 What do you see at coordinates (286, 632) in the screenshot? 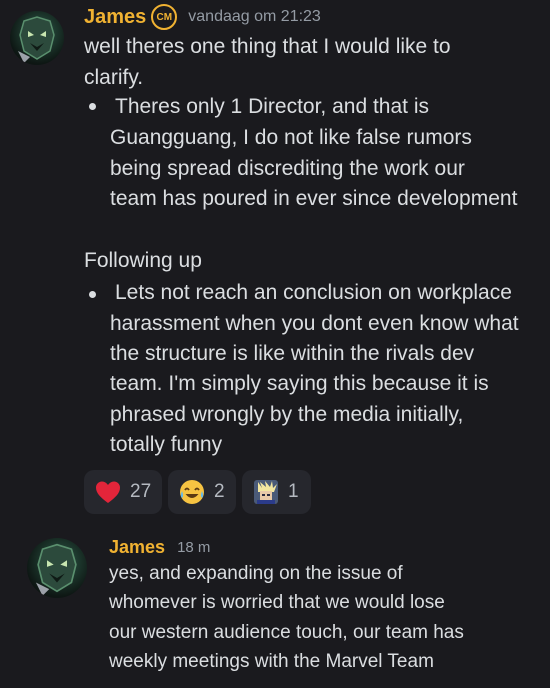
I see `message-text-line: our western audience touch, our team has` at bounding box center [286, 632].